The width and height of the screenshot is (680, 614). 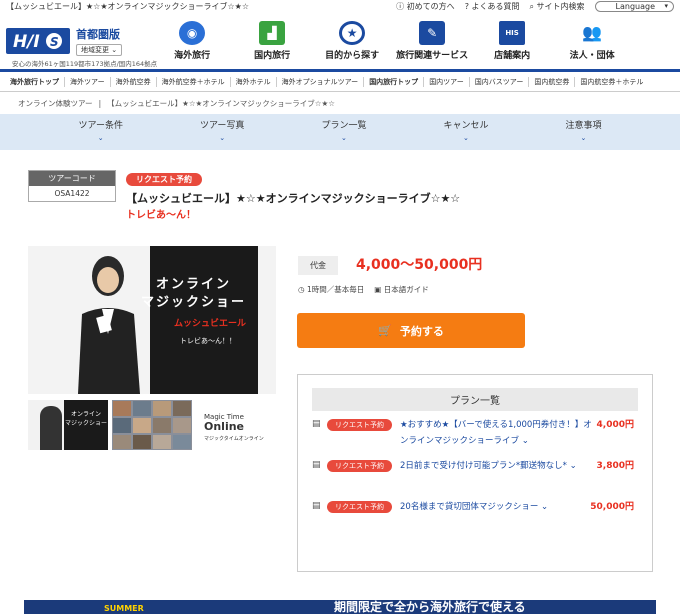 I want to click on guide-icon: ▣, so click(x=378, y=289).